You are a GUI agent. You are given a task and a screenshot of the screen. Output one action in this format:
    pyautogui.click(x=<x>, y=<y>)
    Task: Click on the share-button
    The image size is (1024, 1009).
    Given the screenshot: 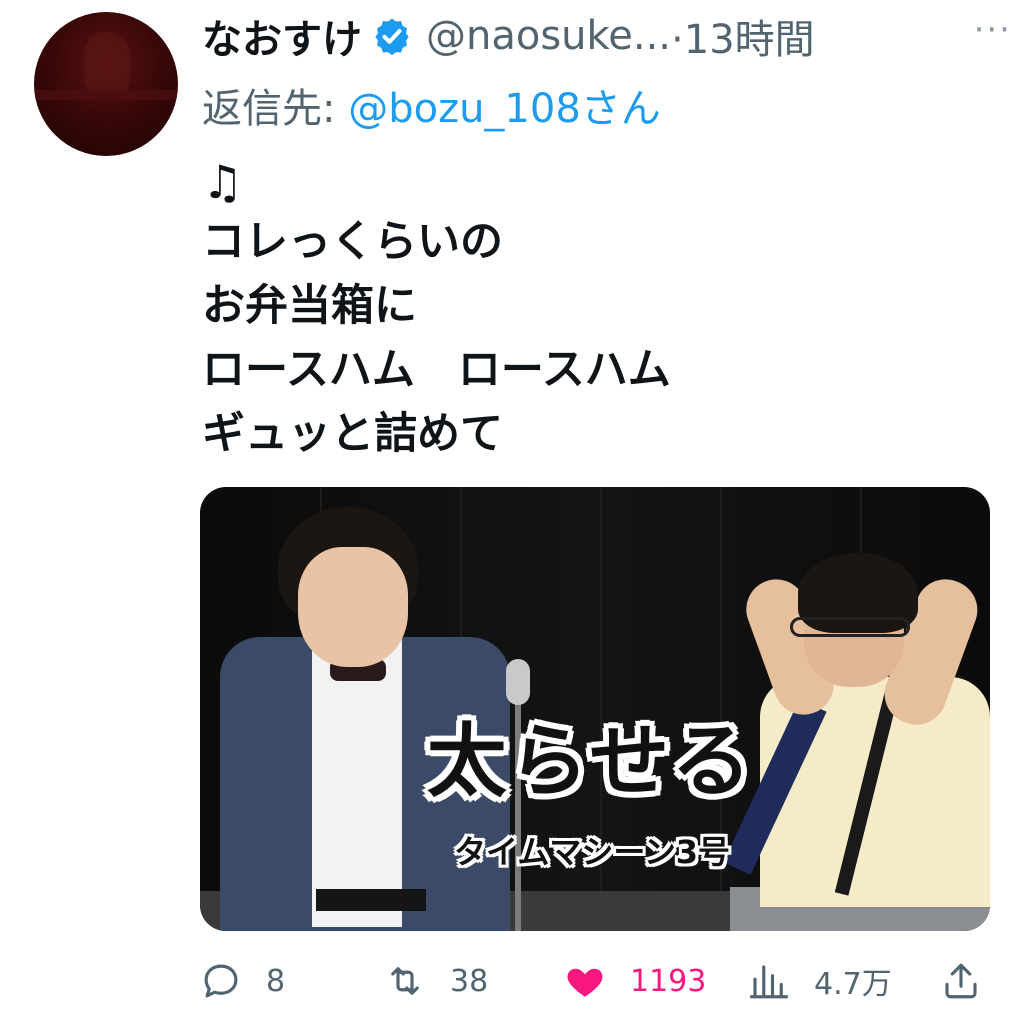 What is the action you would take?
    pyautogui.click(x=961, y=981)
    